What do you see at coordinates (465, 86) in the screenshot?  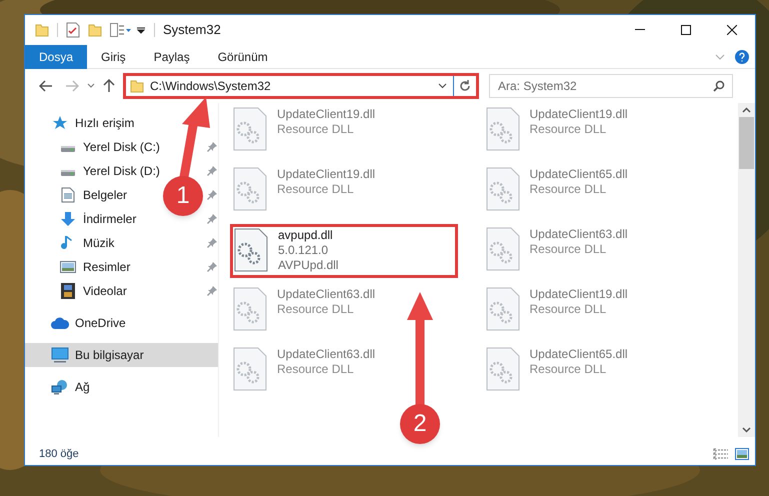 I see `refresh-icon` at bounding box center [465, 86].